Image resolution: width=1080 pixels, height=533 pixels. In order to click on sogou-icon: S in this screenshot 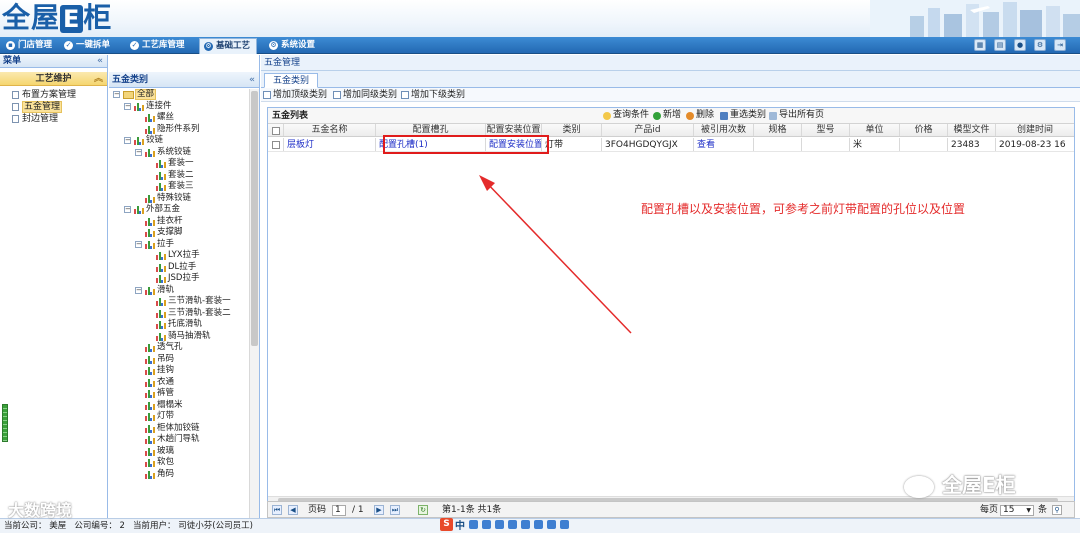, I will do `click(446, 524)`.